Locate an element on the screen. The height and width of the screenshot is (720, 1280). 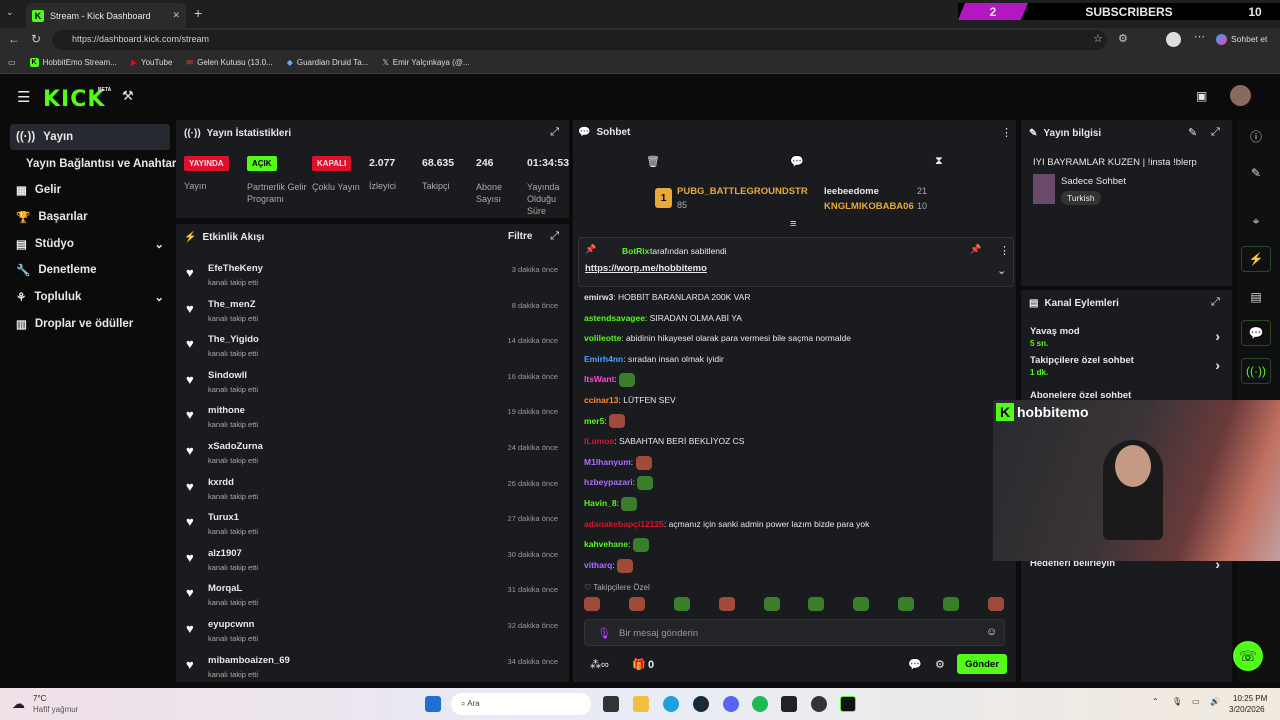
spotify-icon is located at coordinates (760, 704).